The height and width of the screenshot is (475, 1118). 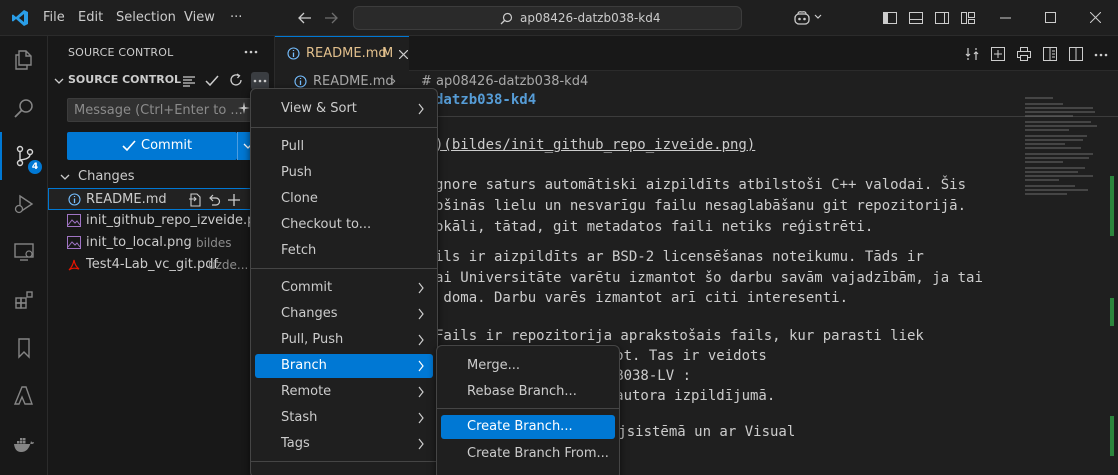 I want to click on open-preview-icon, so click(x=1050, y=54).